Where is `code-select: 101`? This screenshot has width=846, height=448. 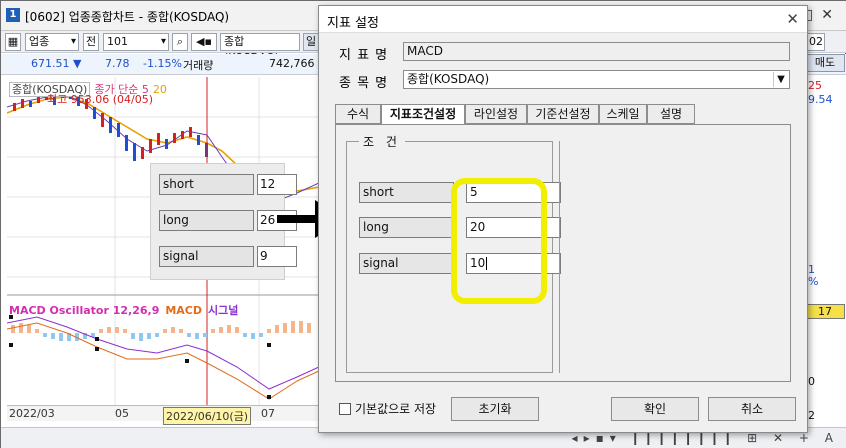 code-select: 101 is located at coordinates (136, 42).